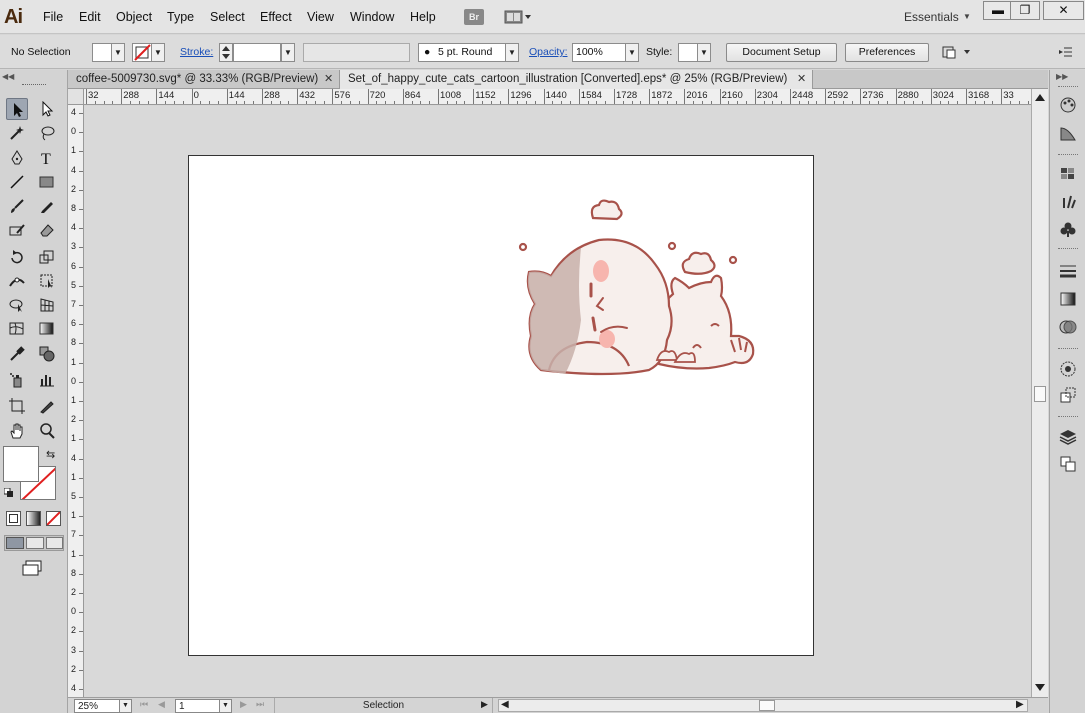 The image size is (1085, 713). What do you see at coordinates (47, 406) in the screenshot?
I see `slice-tool` at bounding box center [47, 406].